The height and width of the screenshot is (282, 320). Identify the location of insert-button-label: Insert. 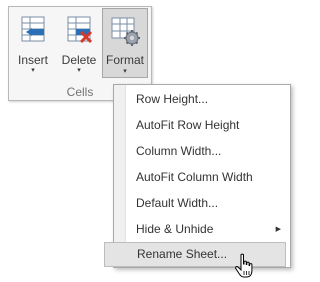
(32, 60).